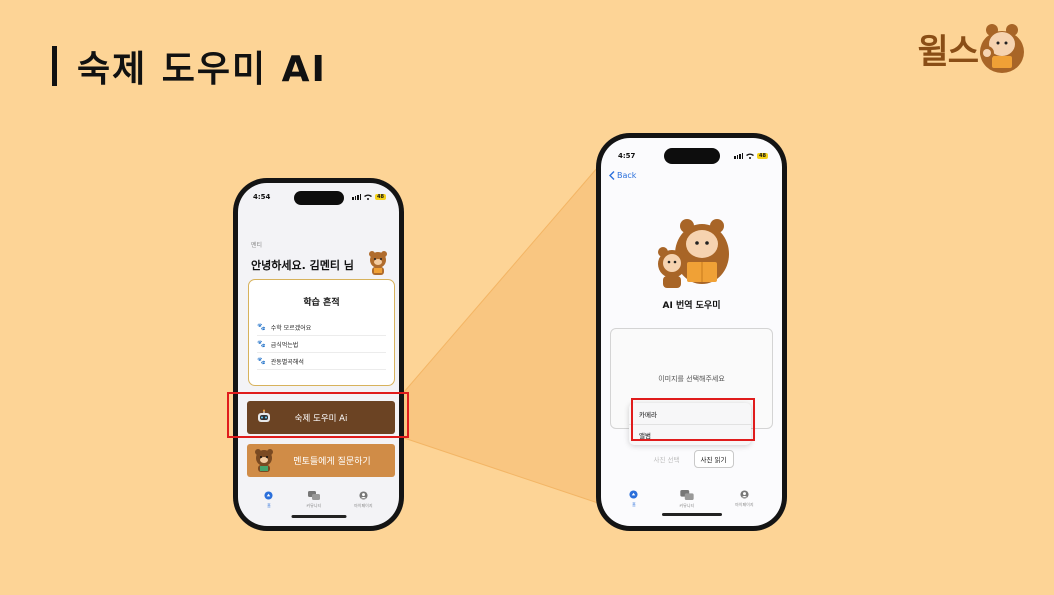 The width and height of the screenshot is (1054, 595). Describe the element at coordinates (1002, 48) in the screenshot. I see `logo-bear-icon` at that location.